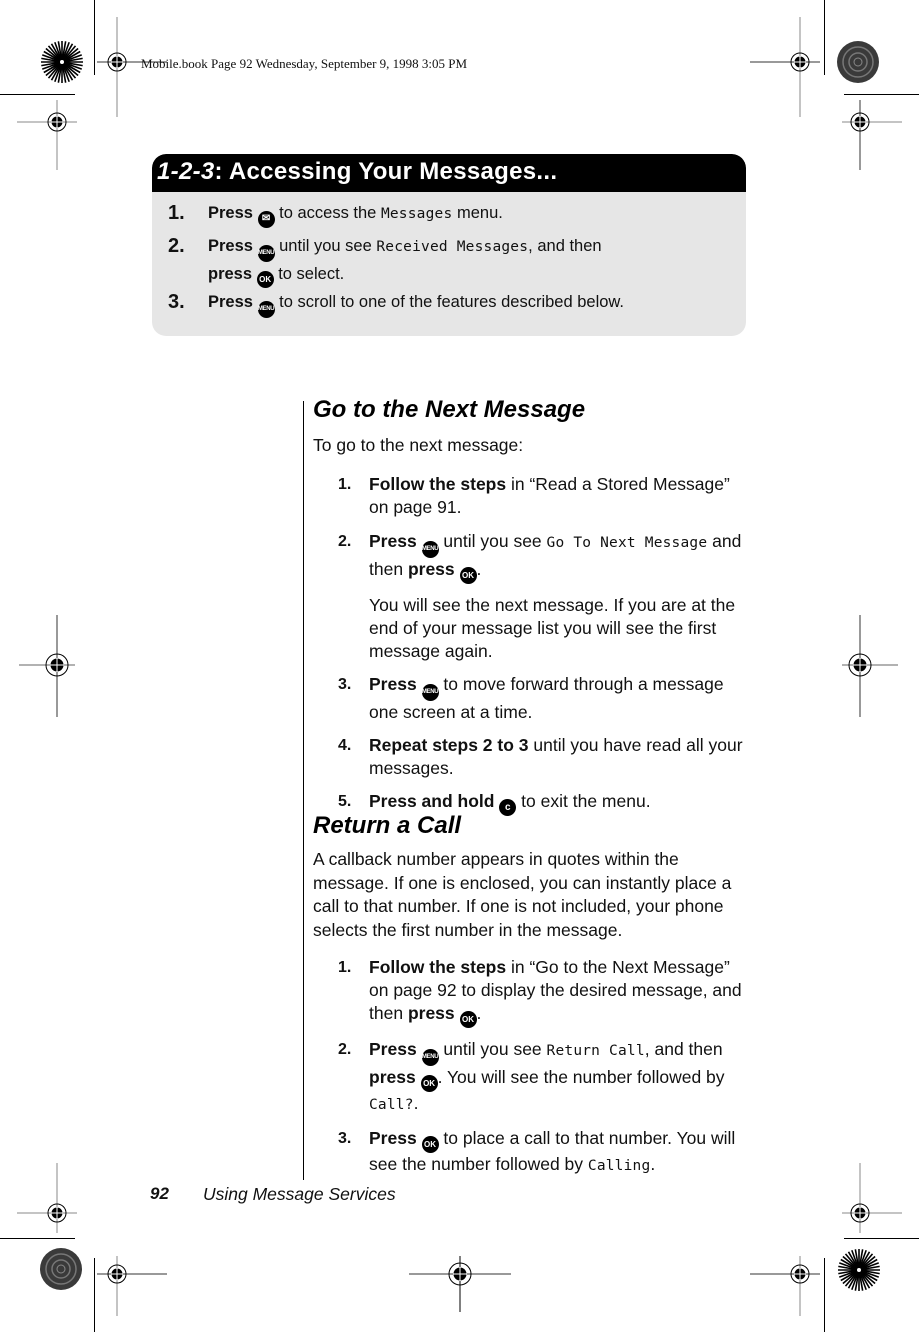 The width and height of the screenshot is (919, 1332). Describe the element at coordinates (583, 800) in the screenshot. I see `plain-text: to exit the menu.` at that location.